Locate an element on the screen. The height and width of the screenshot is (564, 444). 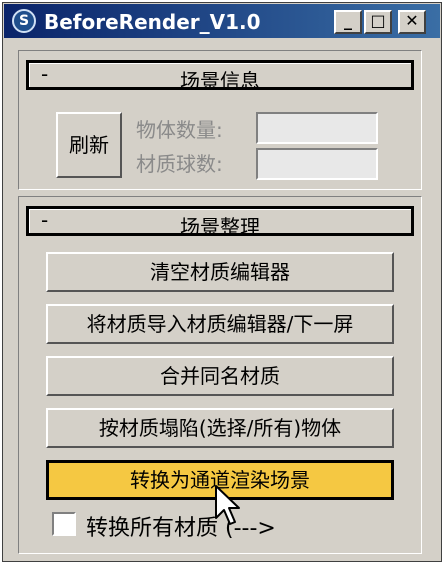
scene-info-rollout-header: - 场景信息 is located at coordinates (220, 76).